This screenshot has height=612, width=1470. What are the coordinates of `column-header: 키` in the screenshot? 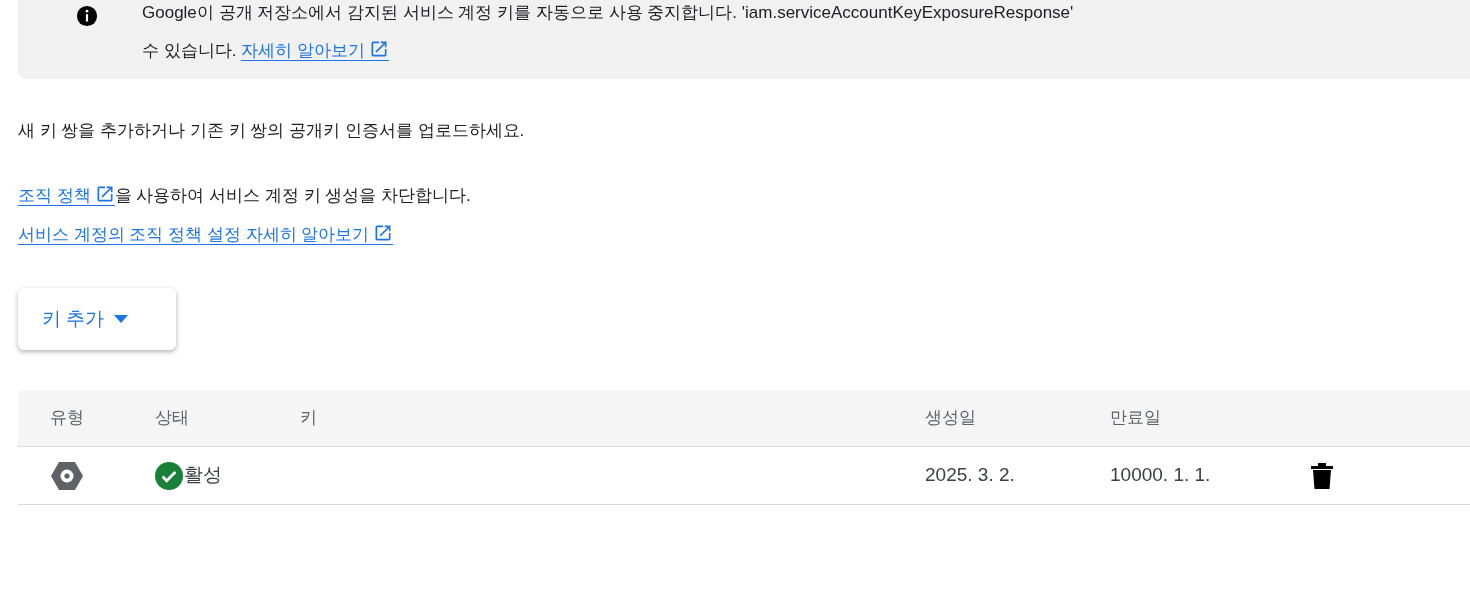 It's located at (308, 418).